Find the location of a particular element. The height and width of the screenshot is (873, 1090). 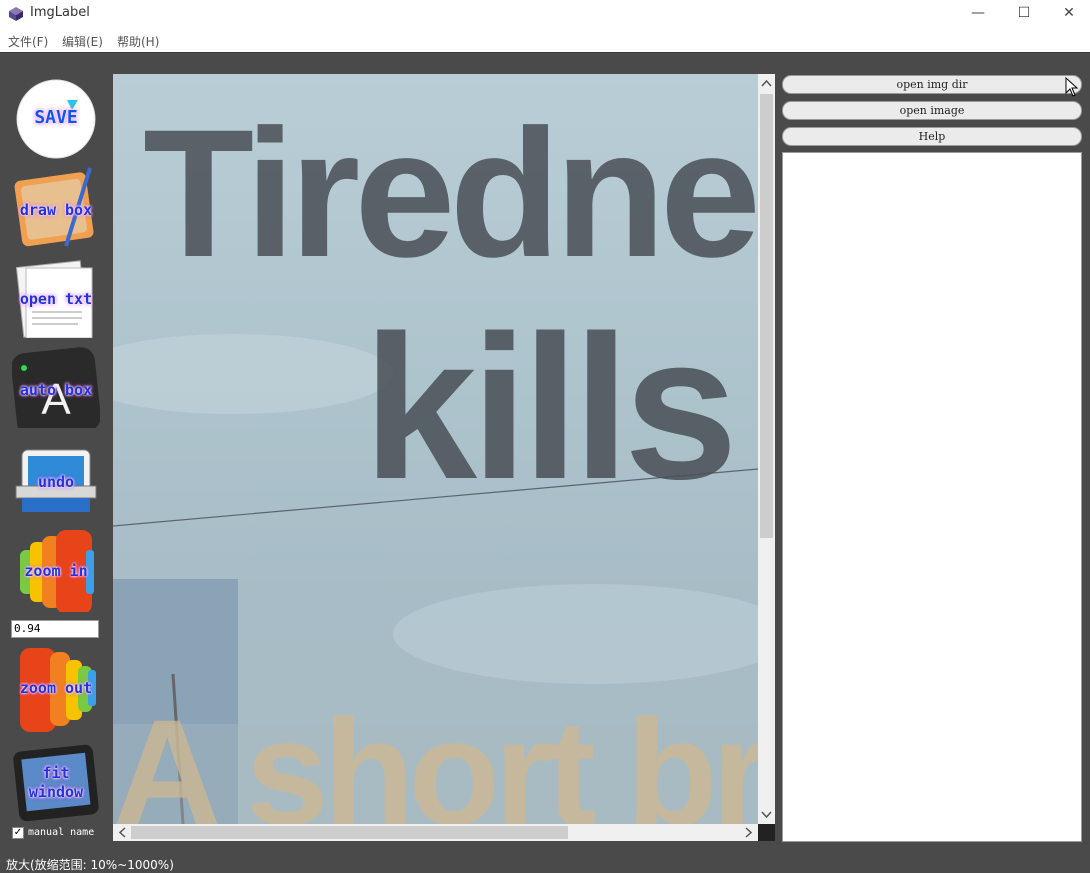

horizontal-scrollbar is located at coordinates (435, 832).